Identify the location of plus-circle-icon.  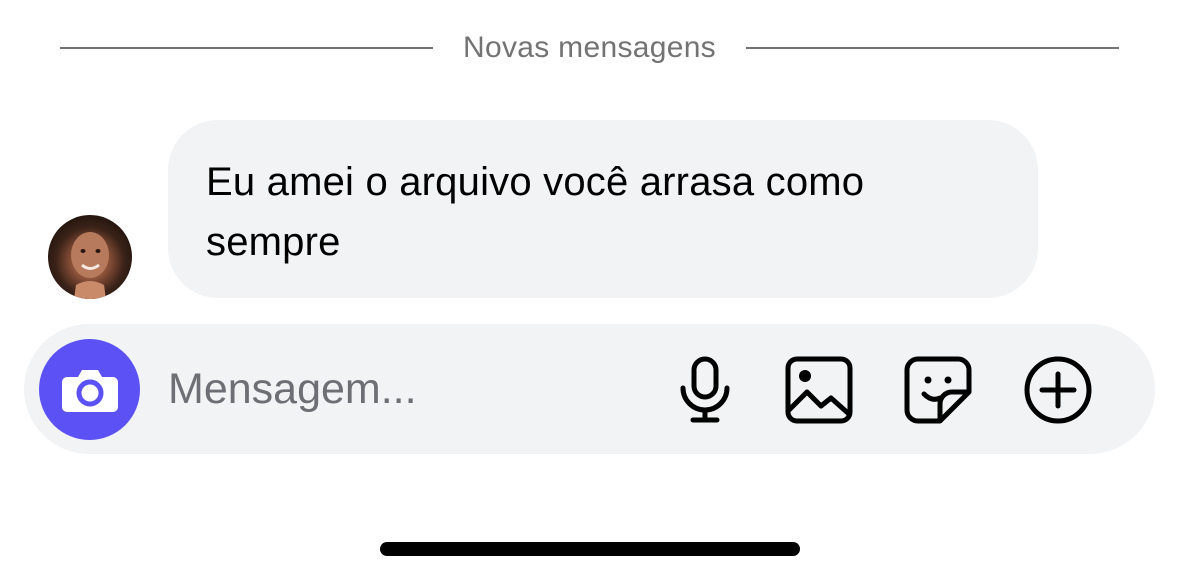
(1058, 390).